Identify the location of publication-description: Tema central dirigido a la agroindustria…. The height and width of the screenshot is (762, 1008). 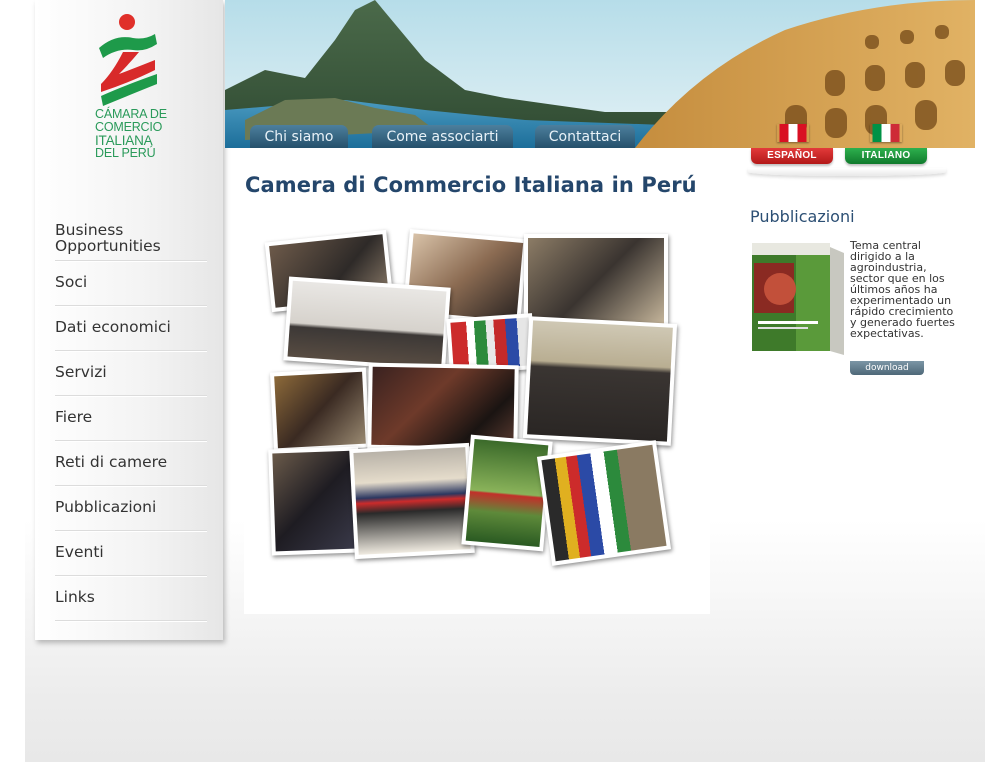
(902, 289).